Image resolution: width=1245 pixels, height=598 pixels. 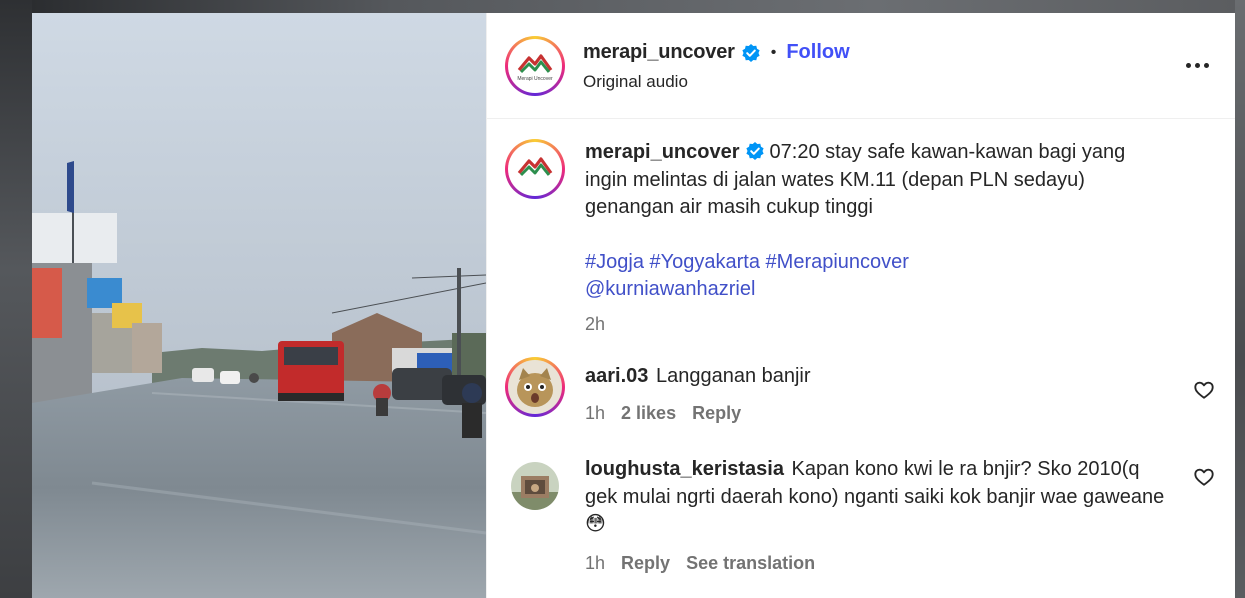 What do you see at coordinates (705, 262) in the screenshot?
I see `hashtag-link: #Yogyakarta` at bounding box center [705, 262].